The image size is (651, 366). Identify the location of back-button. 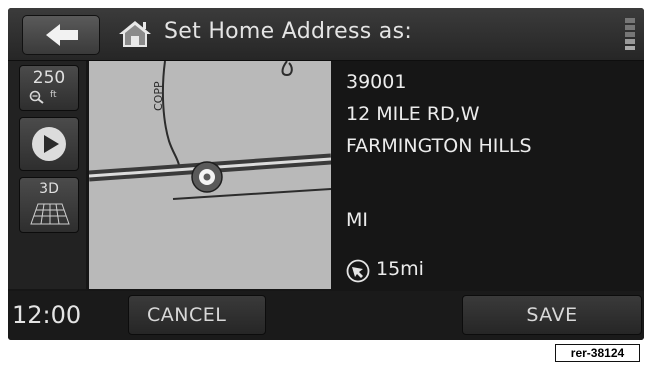
(61, 35).